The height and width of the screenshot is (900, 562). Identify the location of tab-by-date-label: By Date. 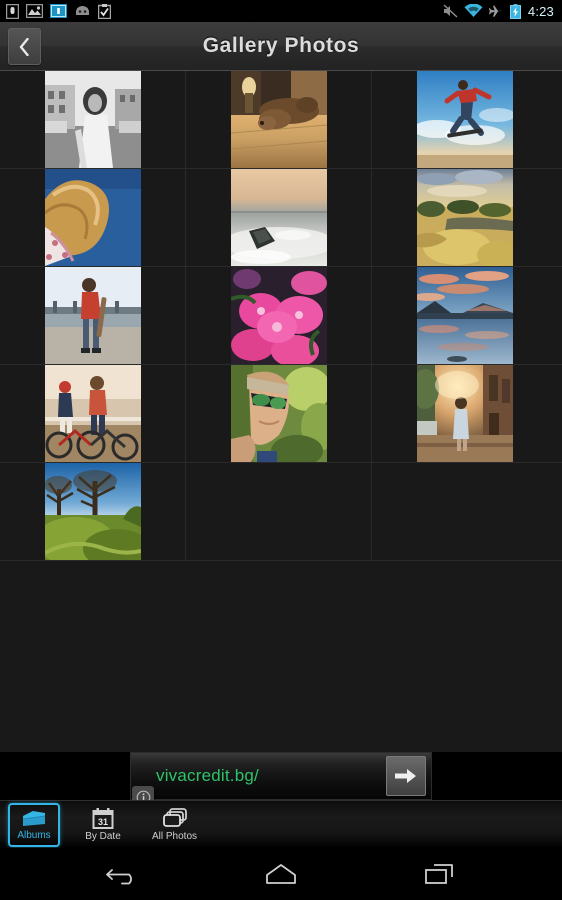
(103, 836).